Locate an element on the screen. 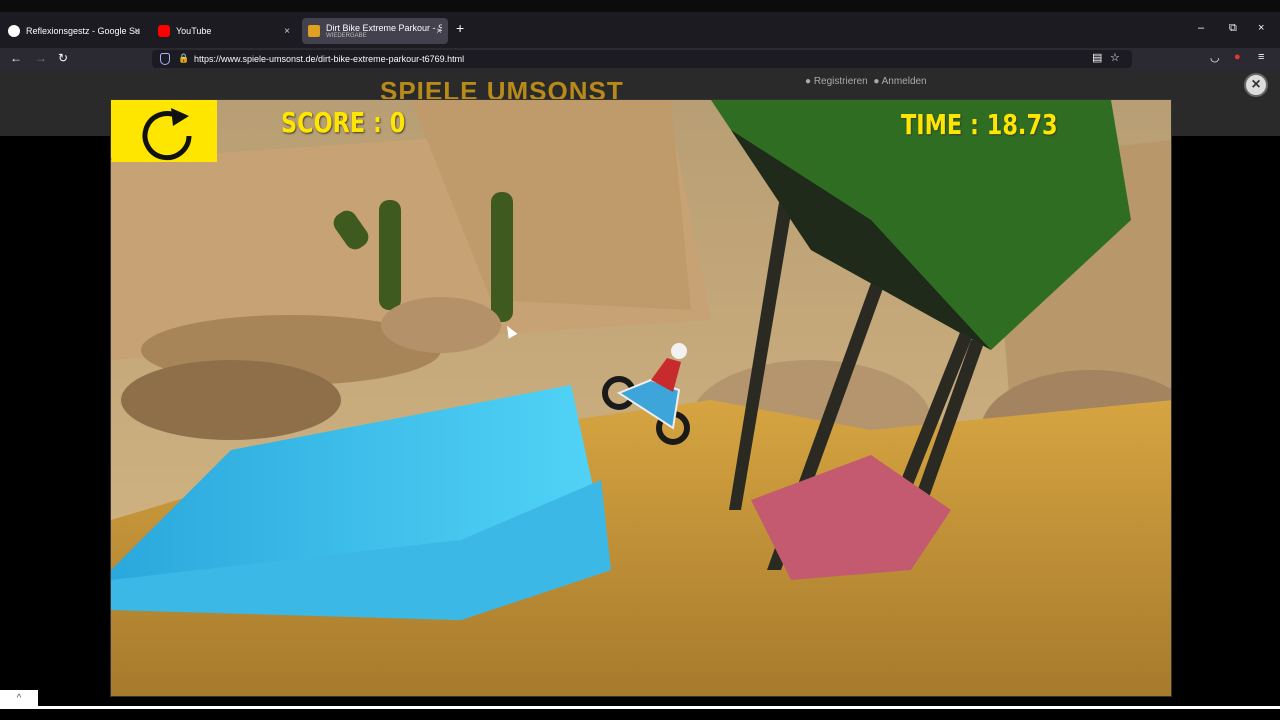  pocket-icon: ◡ is located at coordinates (1215, 57).